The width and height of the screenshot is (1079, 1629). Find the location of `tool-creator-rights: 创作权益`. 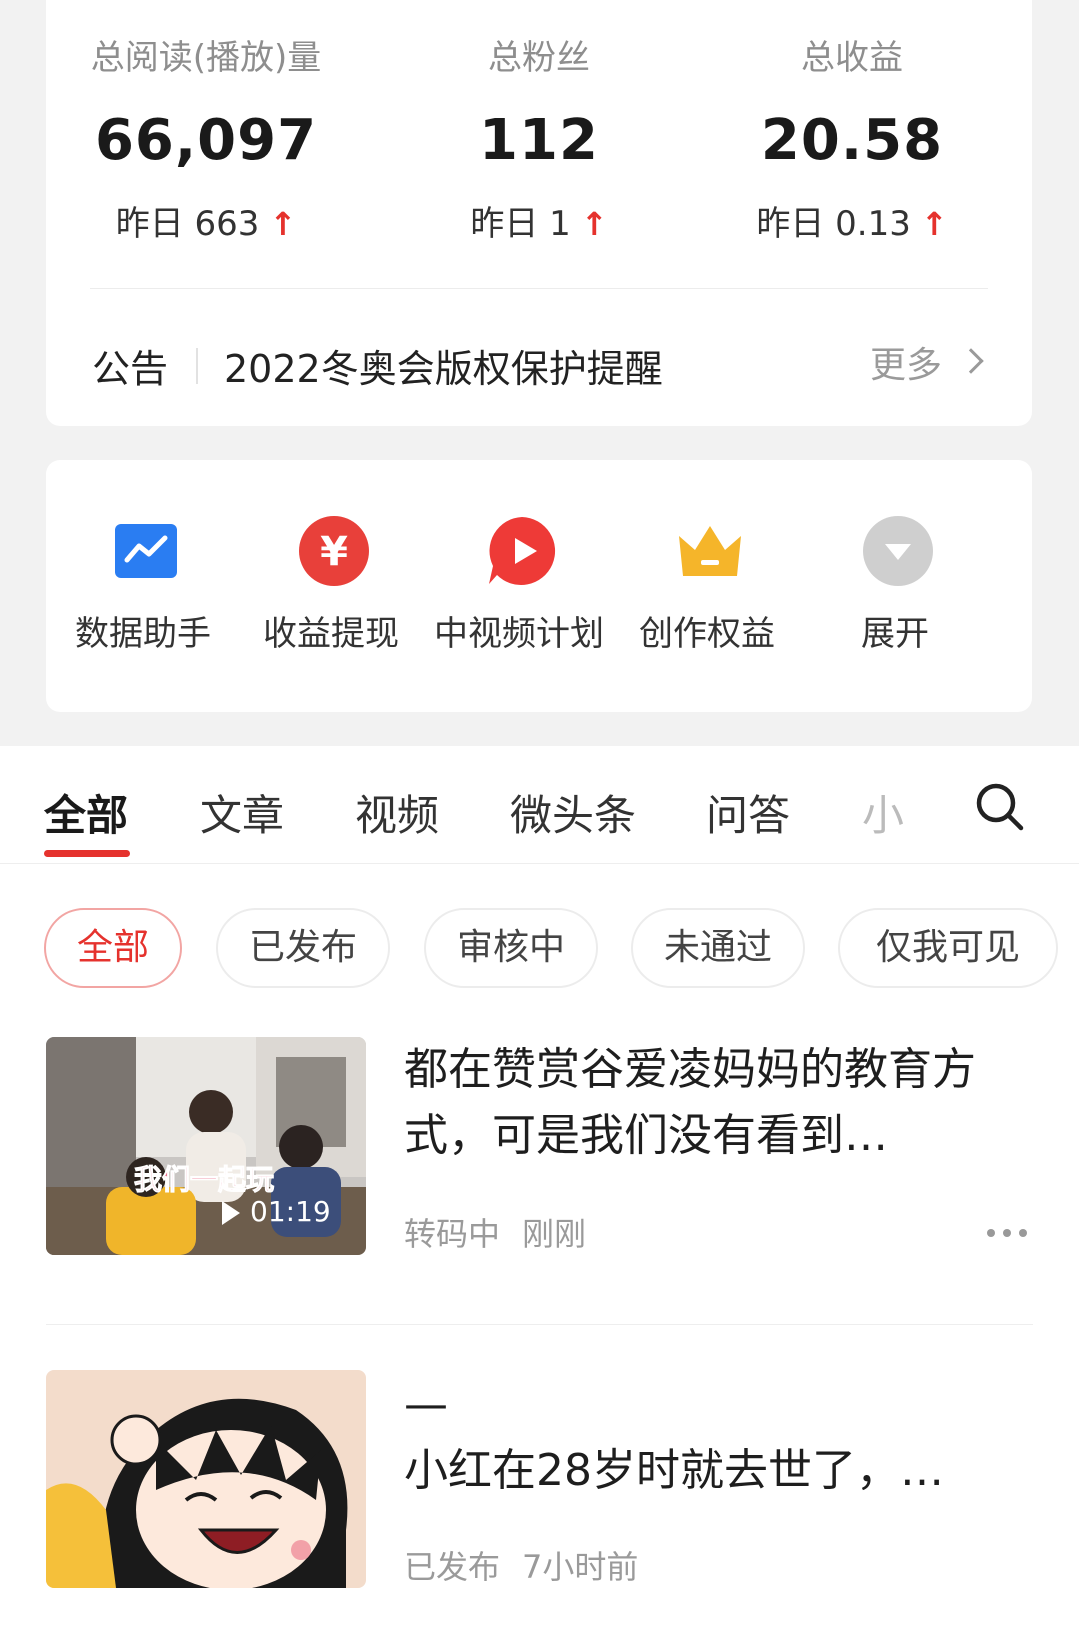

tool-creator-rights: 创作权益 is located at coordinates (707, 586).